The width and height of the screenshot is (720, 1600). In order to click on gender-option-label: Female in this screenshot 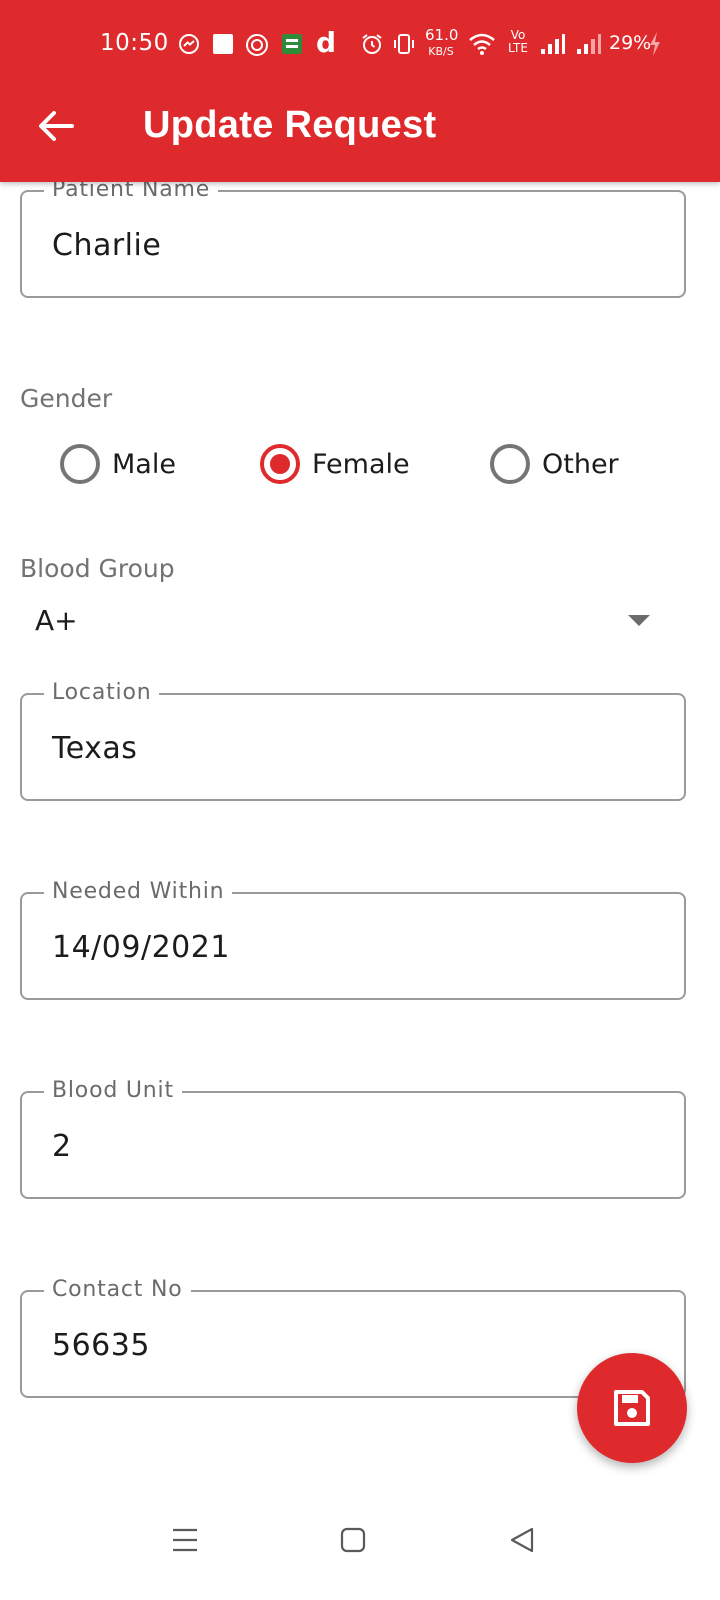, I will do `click(361, 464)`.